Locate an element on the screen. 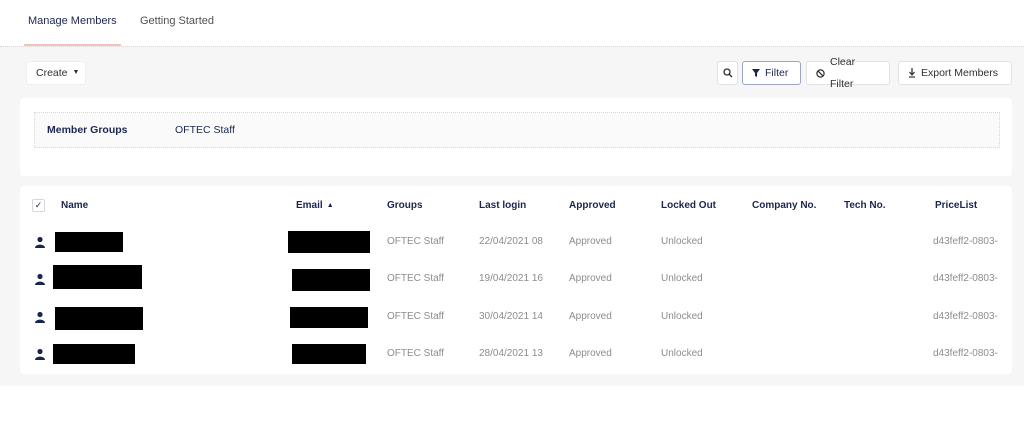 This screenshot has height=445, width=1024. search-button is located at coordinates (727, 73).